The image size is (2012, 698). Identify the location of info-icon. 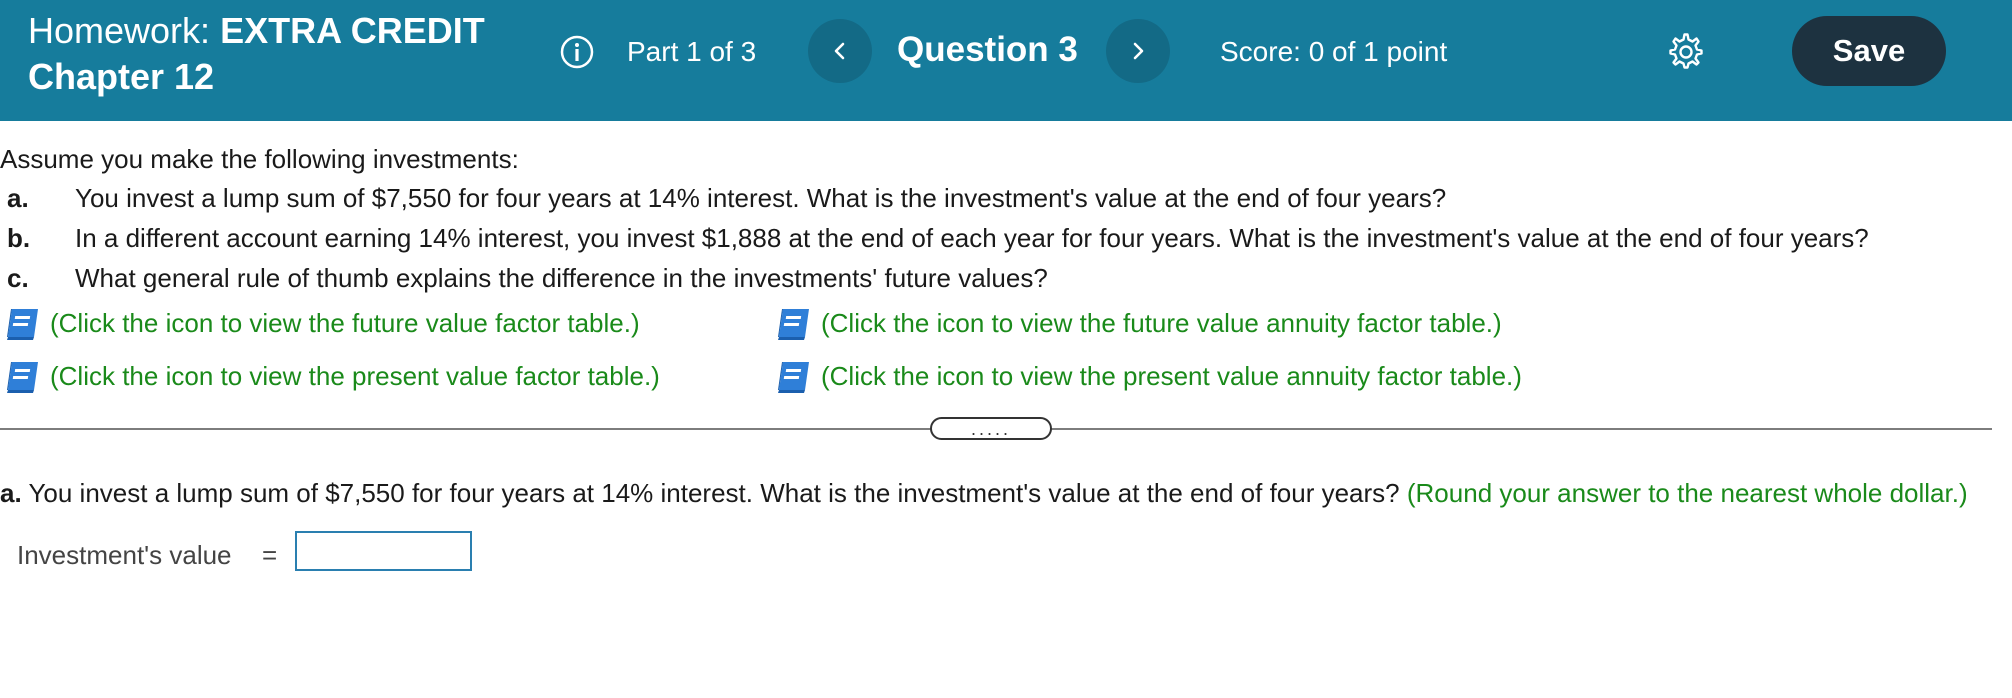
(577, 52).